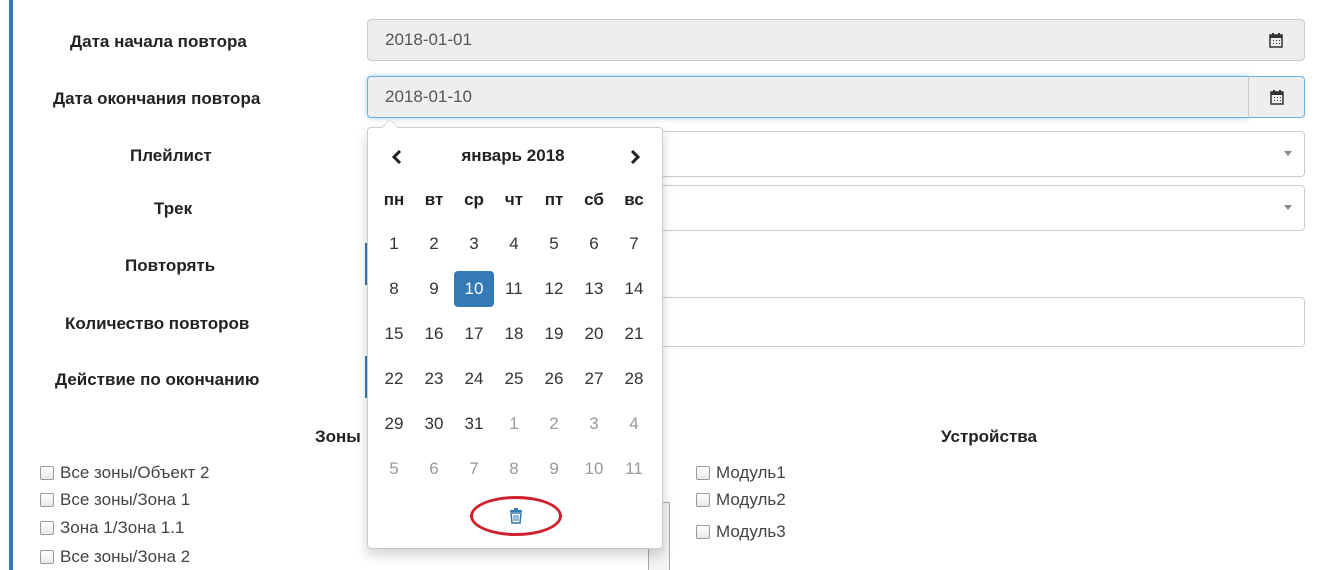  Describe the element at coordinates (977, 208) in the screenshot. I see `track-select` at that location.